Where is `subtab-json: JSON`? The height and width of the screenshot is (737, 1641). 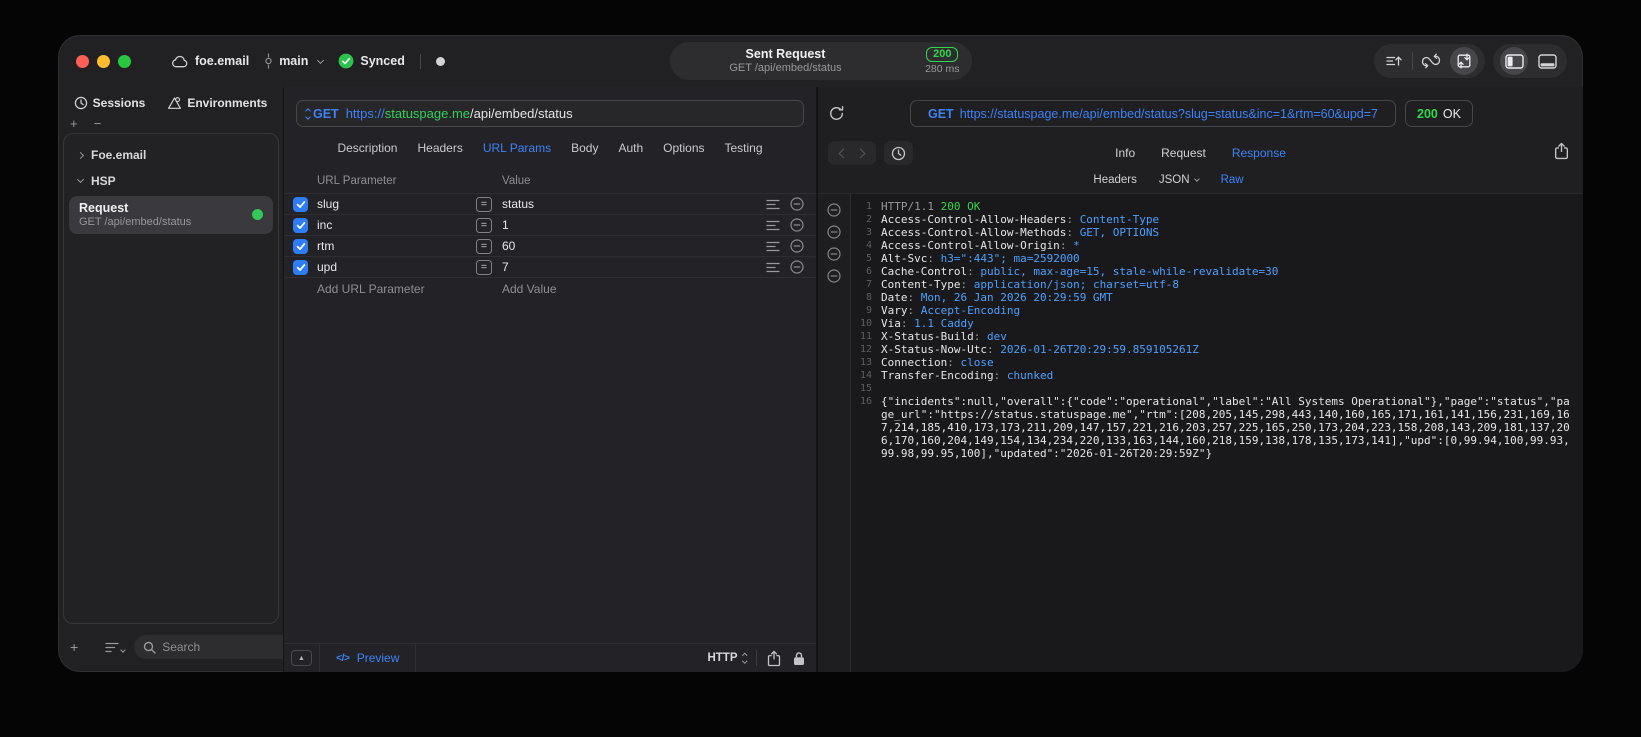 subtab-json: JSON is located at coordinates (1179, 180).